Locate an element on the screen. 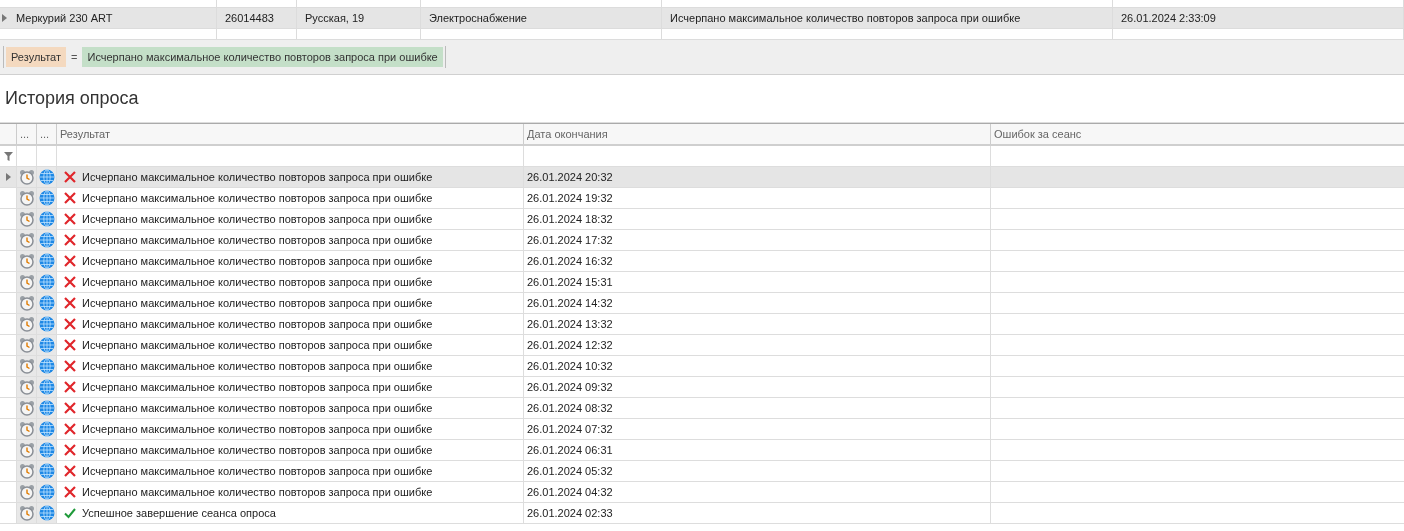  column-header: Ошибок за сеанс is located at coordinates (1197, 134).